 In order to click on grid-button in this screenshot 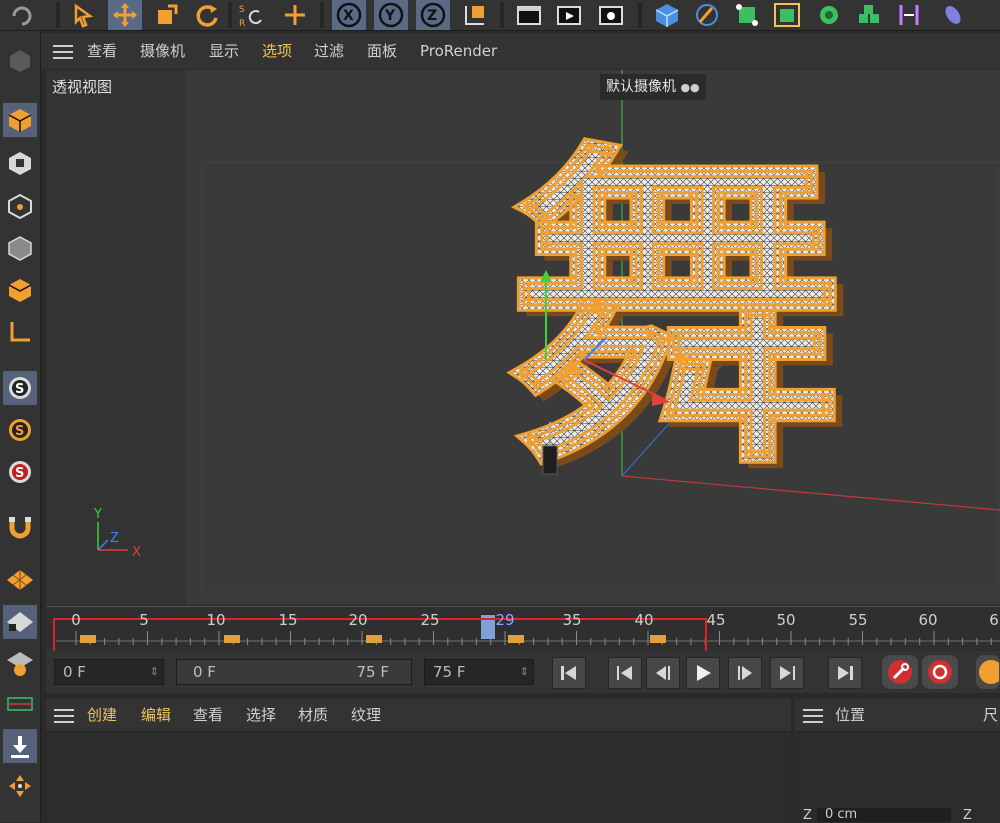, I will do `click(20, 580)`.